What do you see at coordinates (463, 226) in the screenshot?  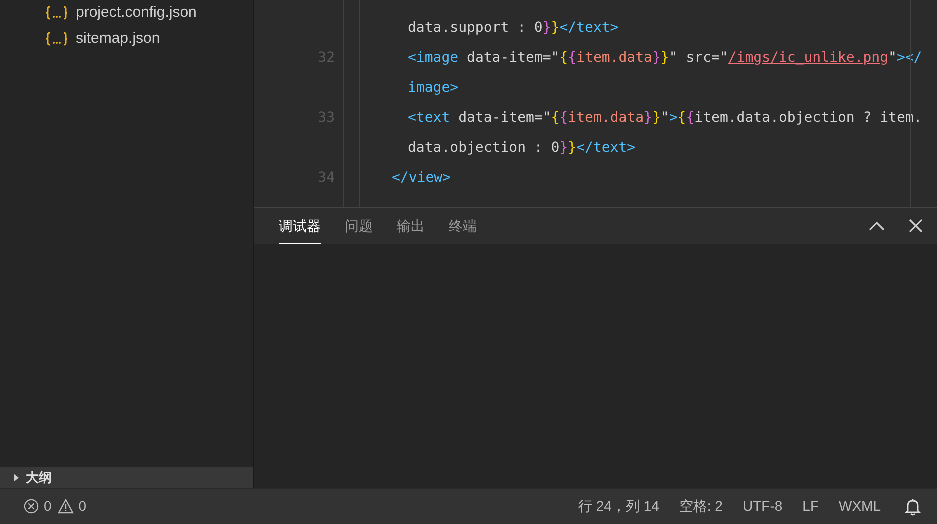 I see `panel-tab: 终端` at bounding box center [463, 226].